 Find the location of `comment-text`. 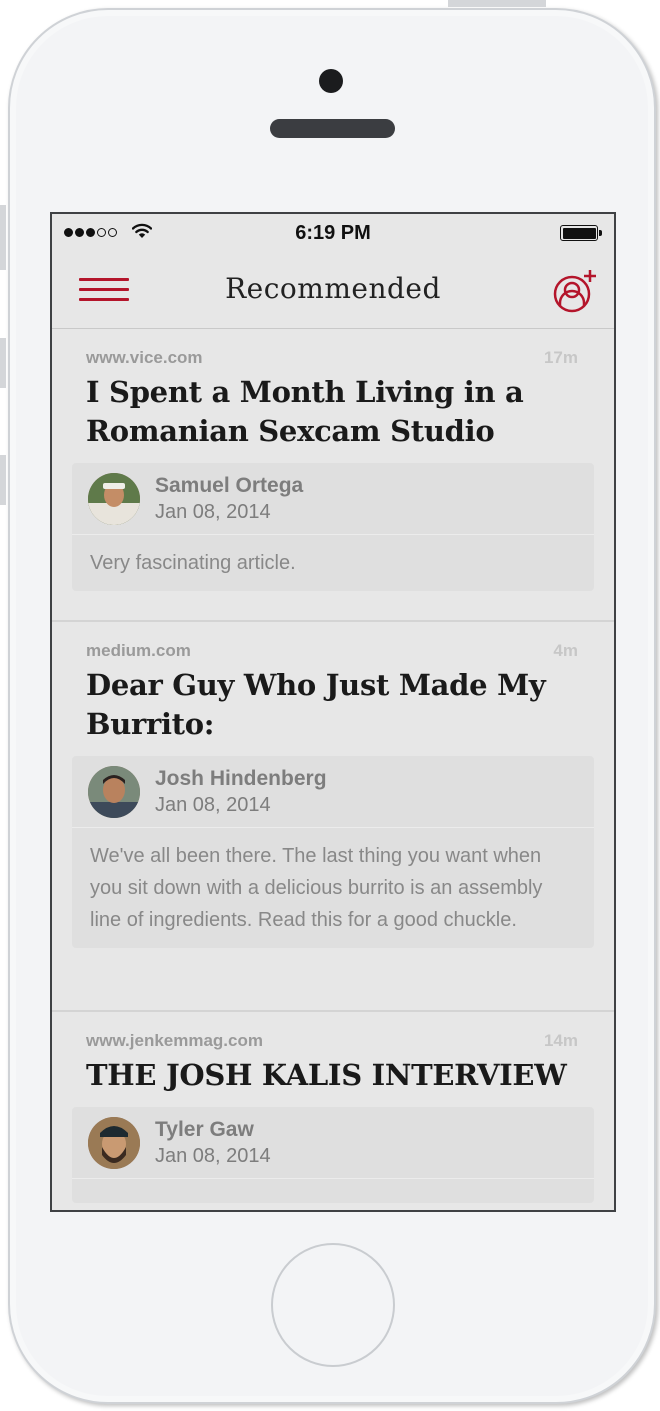

comment-text is located at coordinates (333, 1191).